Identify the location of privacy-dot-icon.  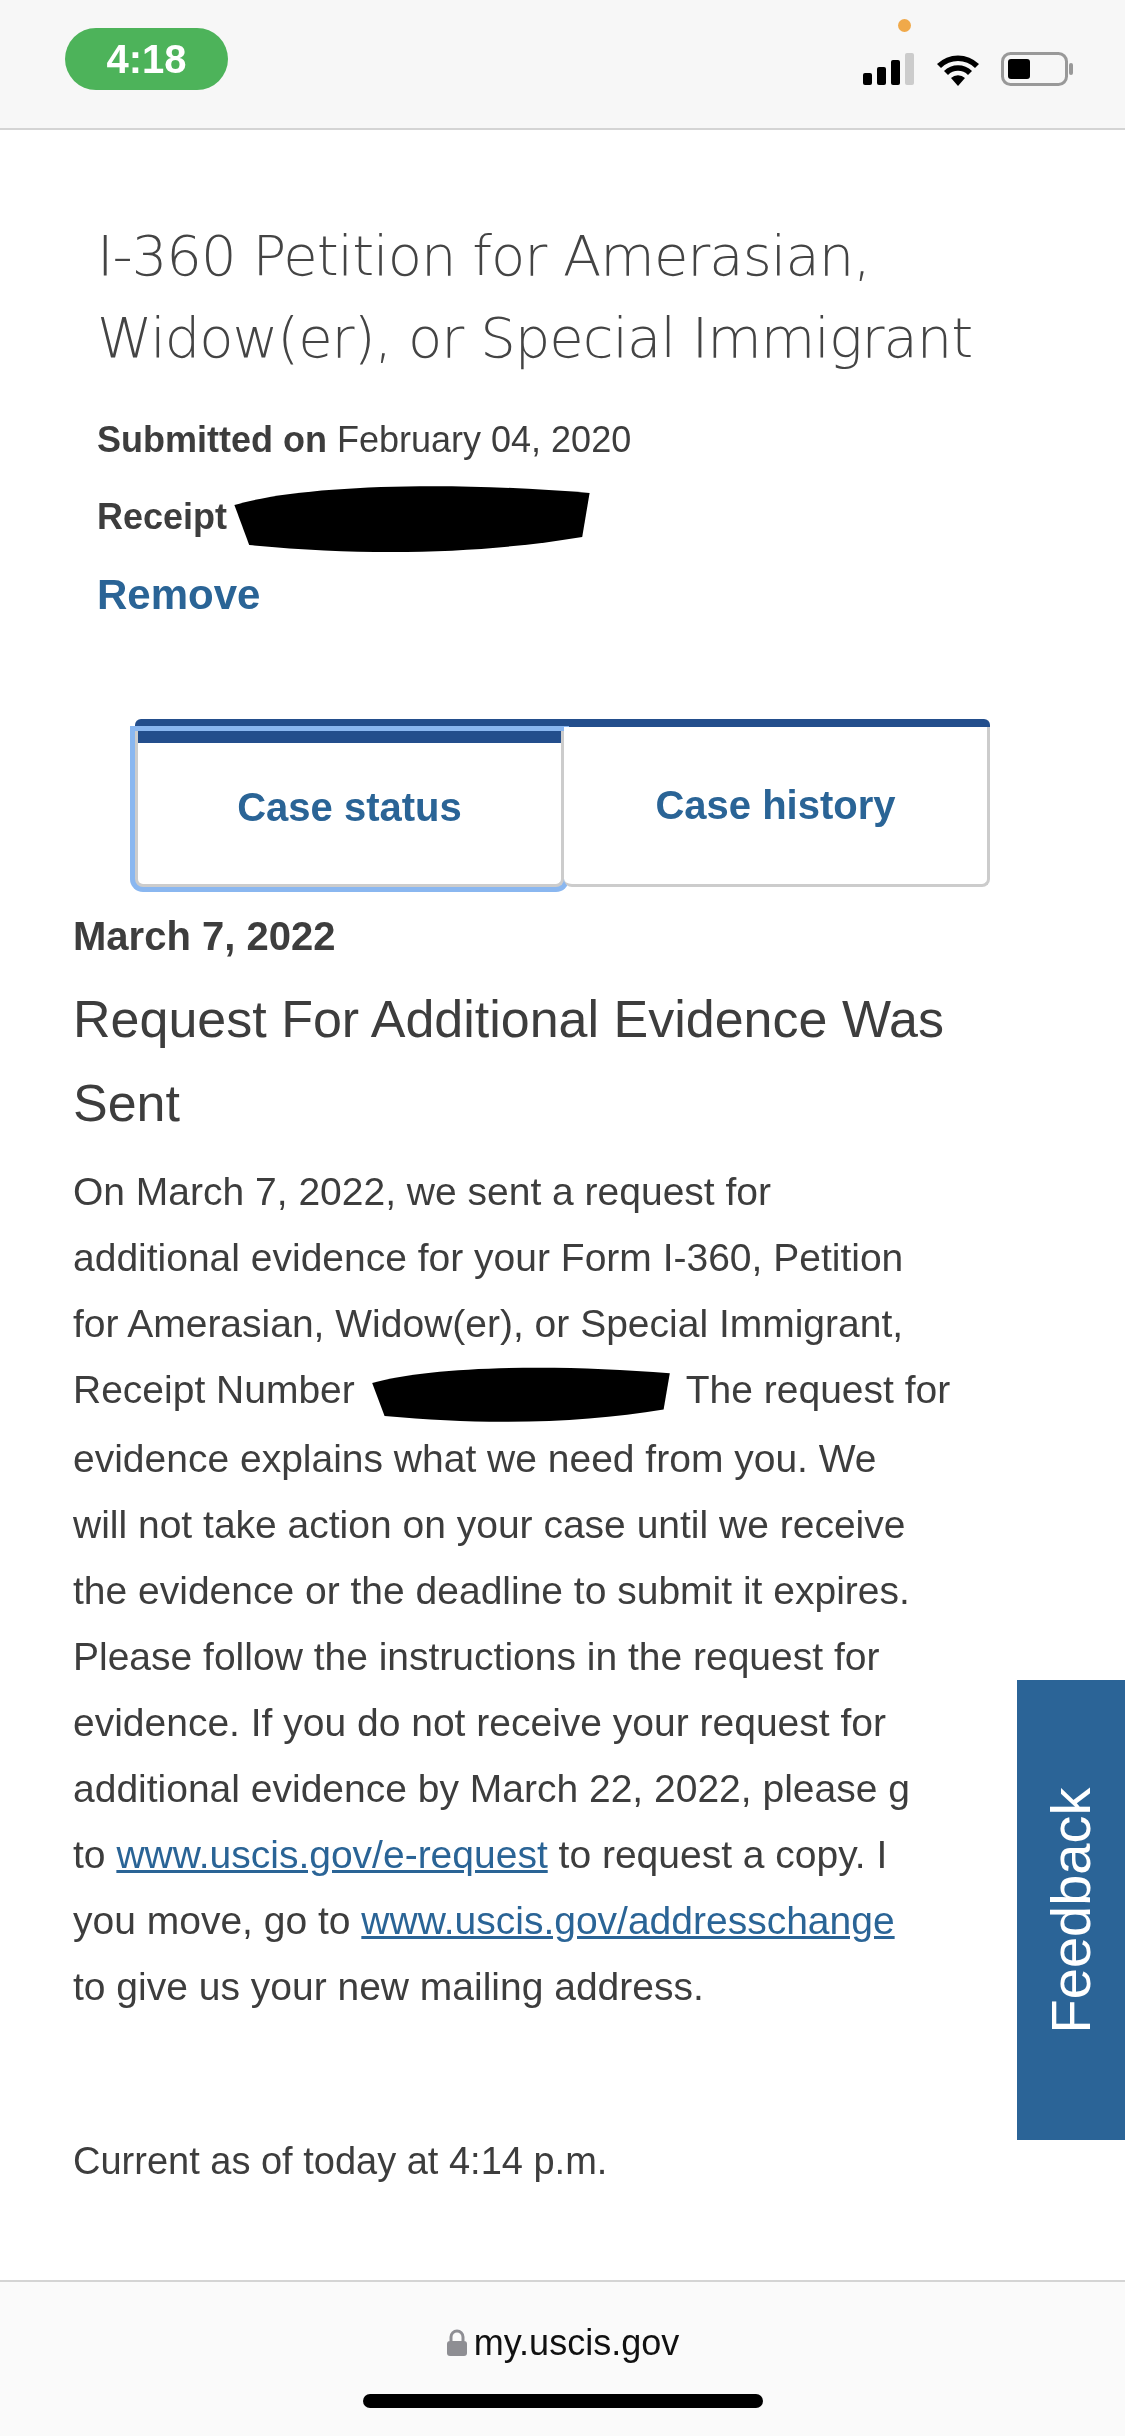
(904, 25).